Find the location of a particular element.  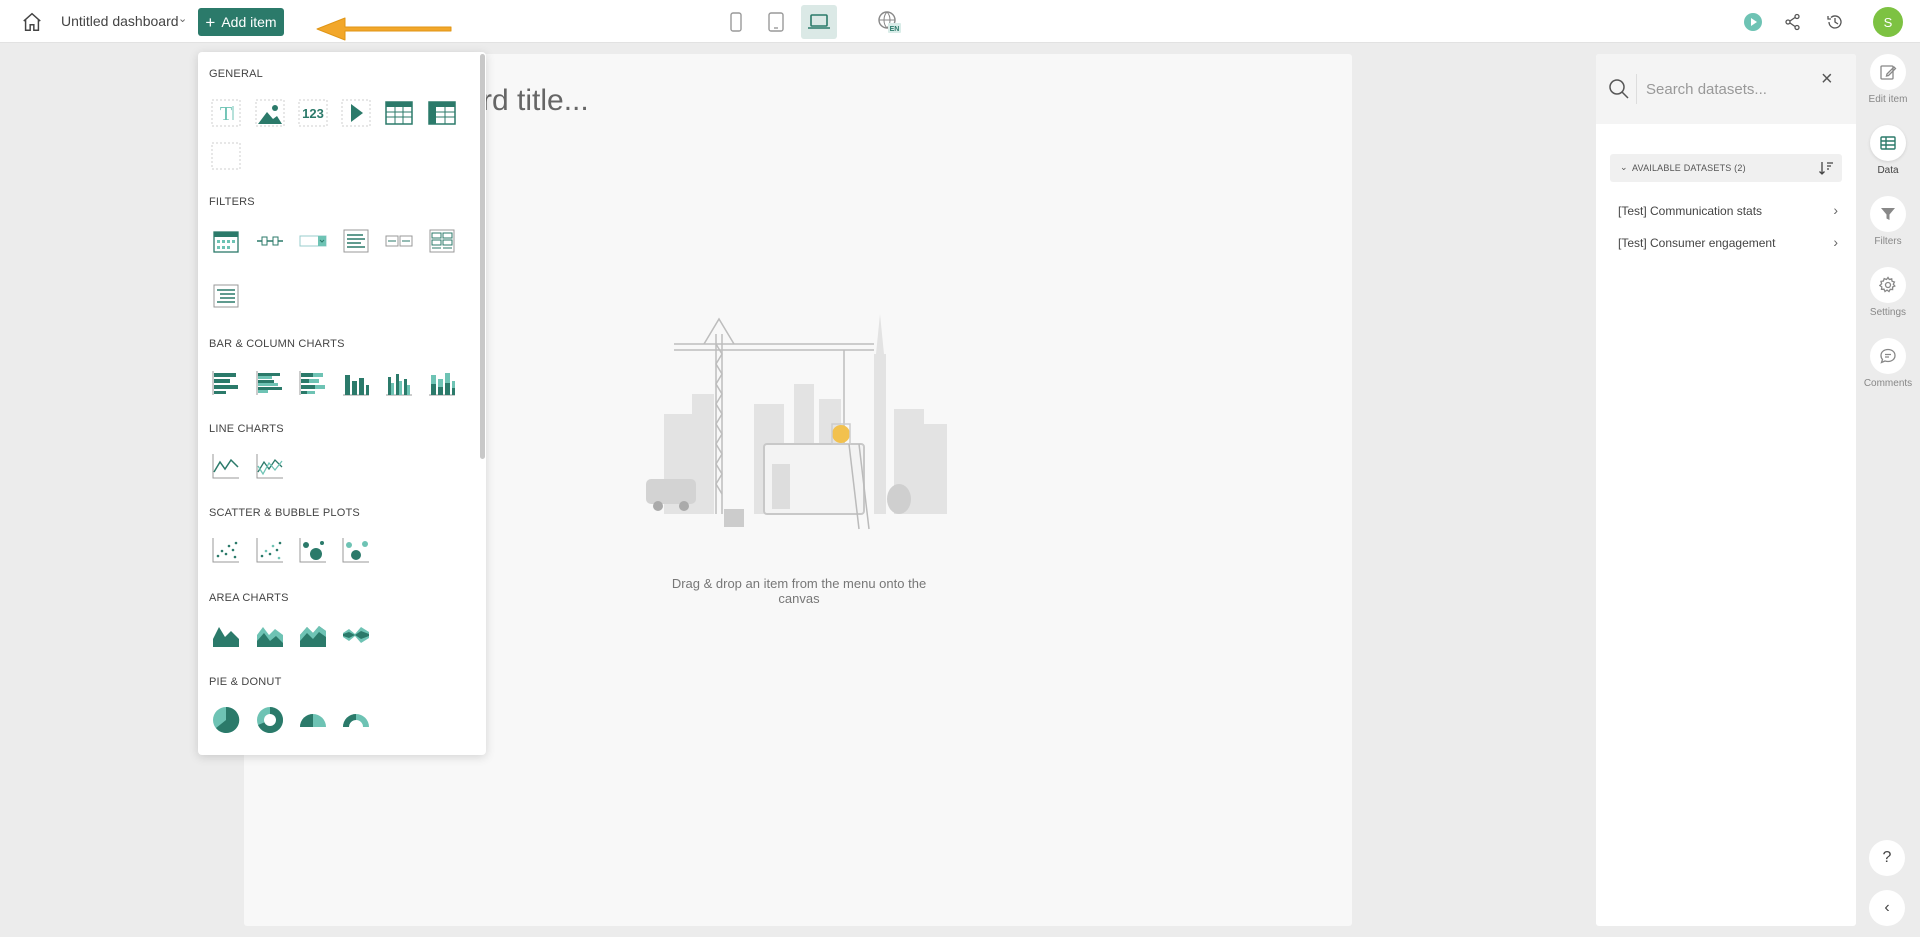

home-button is located at coordinates (32, 22).